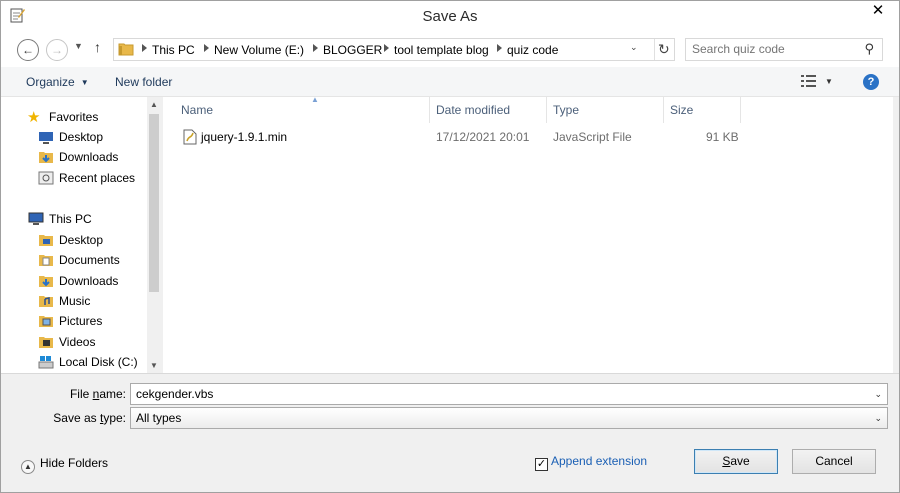 The height and width of the screenshot is (493, 900). I want to click on sidebar-item-music: Music, so click(74, 301).